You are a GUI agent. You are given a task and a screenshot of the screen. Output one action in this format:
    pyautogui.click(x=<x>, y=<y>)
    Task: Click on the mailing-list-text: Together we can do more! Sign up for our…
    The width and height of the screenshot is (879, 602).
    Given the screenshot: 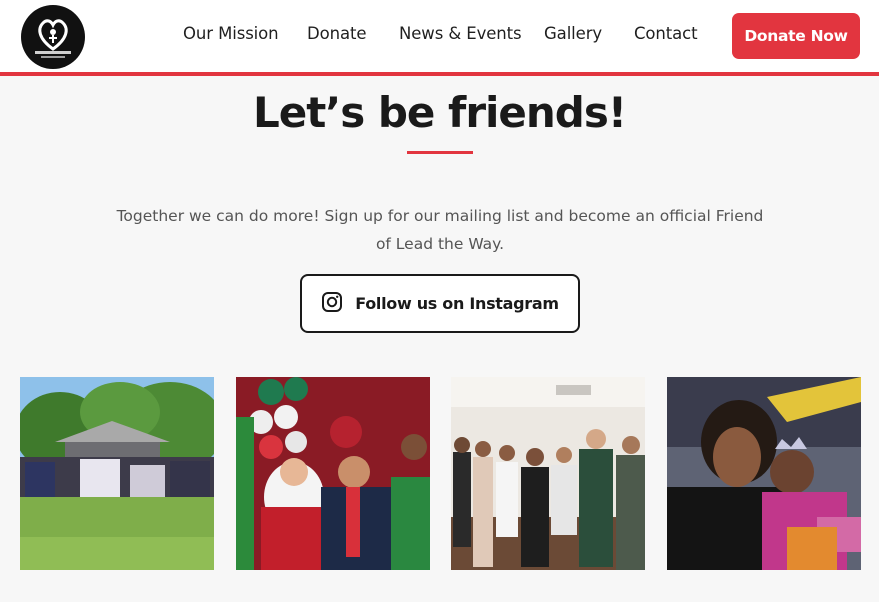 What is the action you would take?
    pyautogui.click(x=440, y=230)
    